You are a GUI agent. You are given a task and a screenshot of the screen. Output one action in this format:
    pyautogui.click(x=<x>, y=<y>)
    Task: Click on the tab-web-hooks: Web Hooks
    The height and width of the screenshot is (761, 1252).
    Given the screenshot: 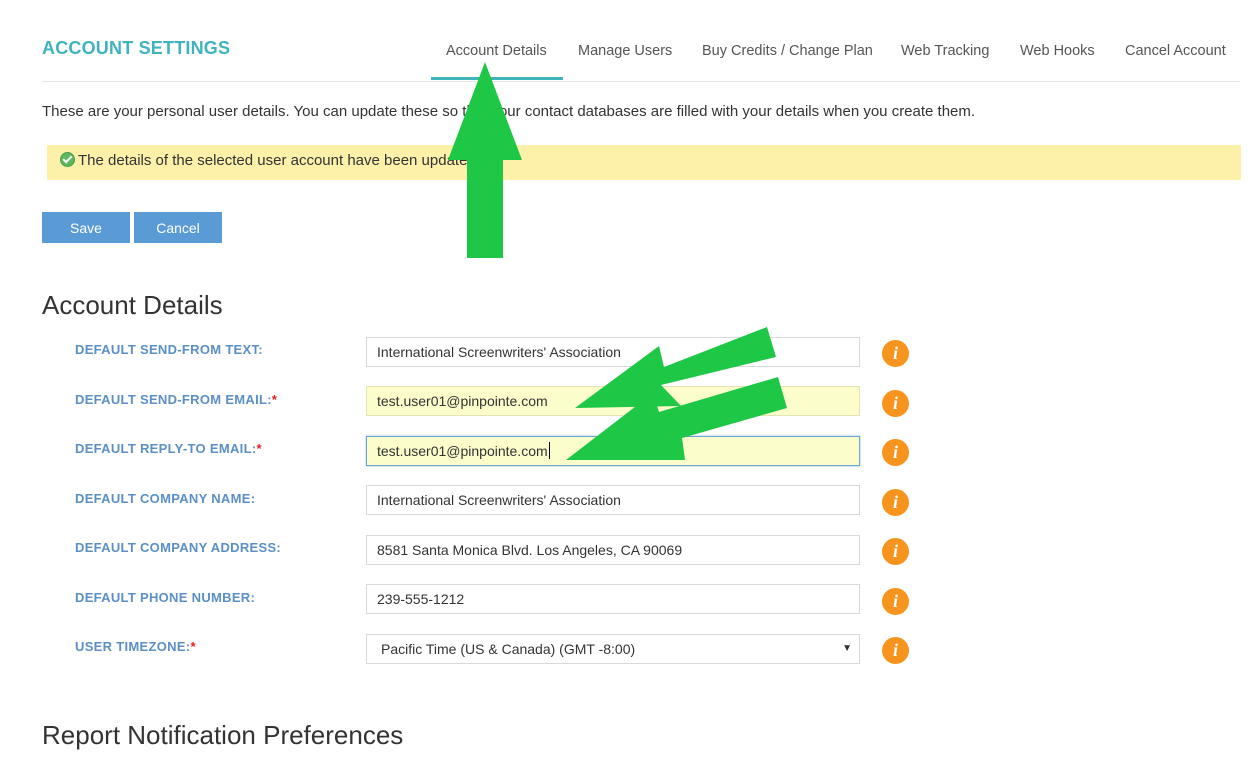 What is the action you would take?
    pyautogui.click(x=1057, y=51)
    